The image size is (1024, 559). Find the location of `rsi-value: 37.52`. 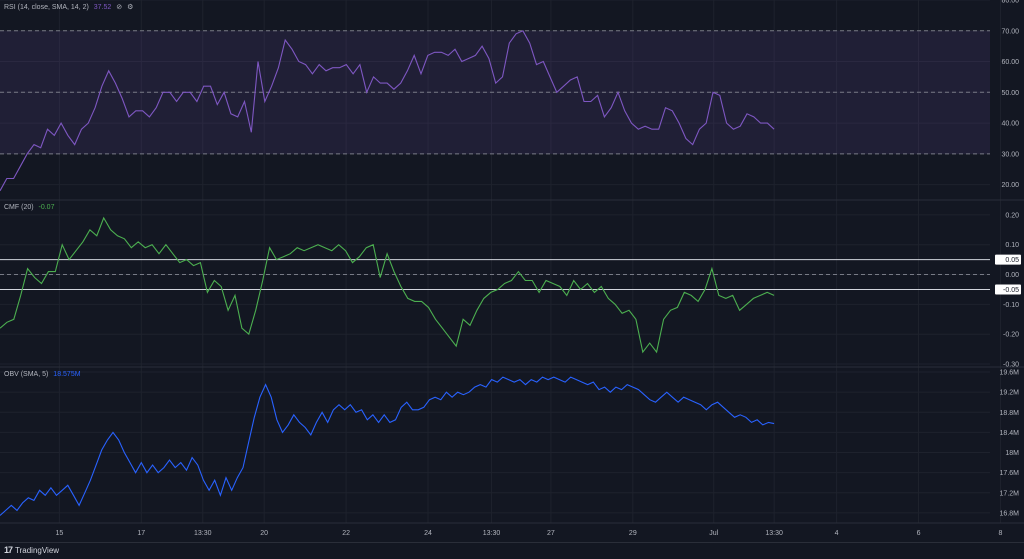

rsi-value: 37.52 is located at coordinates (102, 7).